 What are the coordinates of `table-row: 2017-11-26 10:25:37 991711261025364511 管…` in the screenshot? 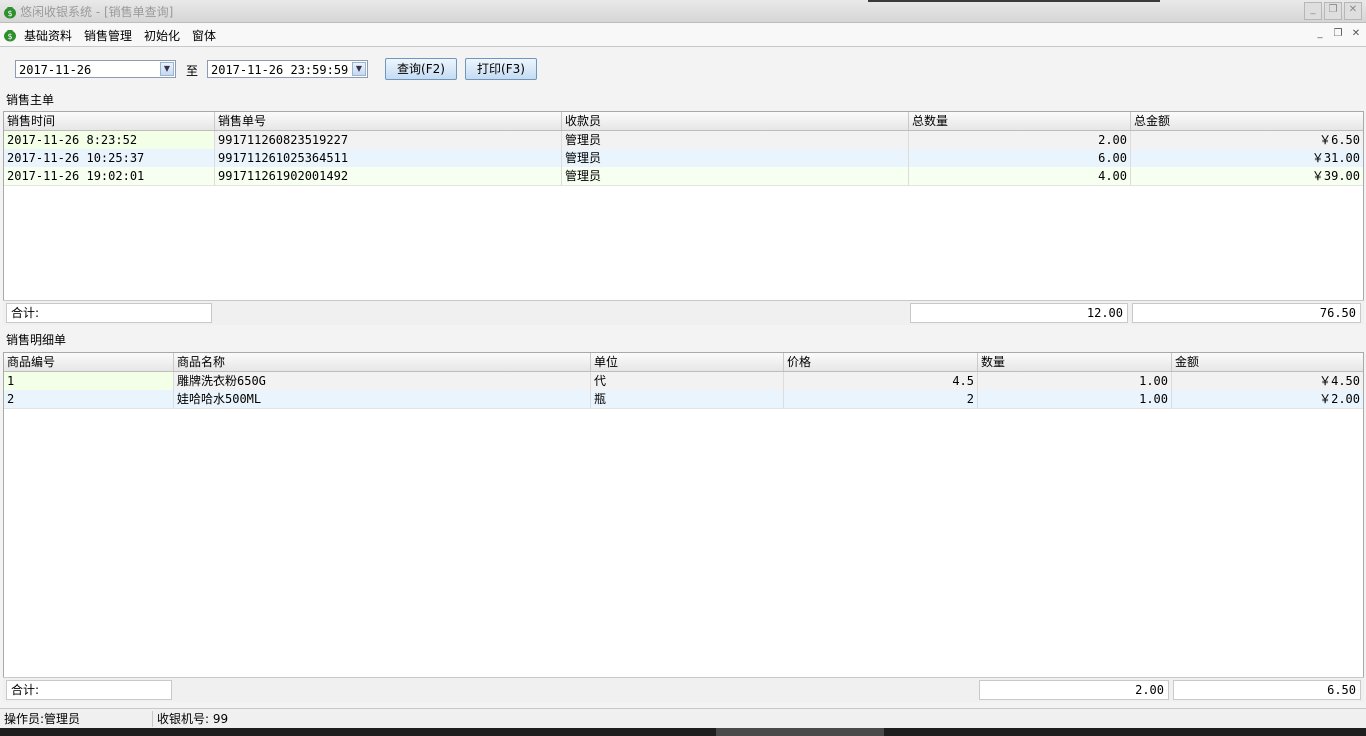 It's located at (683, 158).